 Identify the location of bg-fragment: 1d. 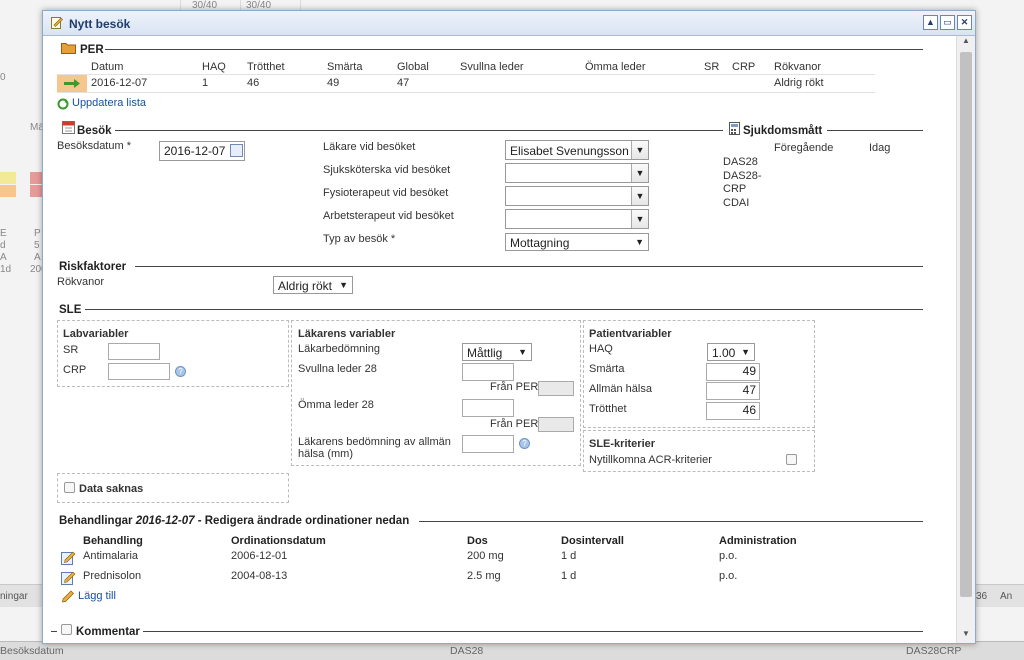
(6, 269).